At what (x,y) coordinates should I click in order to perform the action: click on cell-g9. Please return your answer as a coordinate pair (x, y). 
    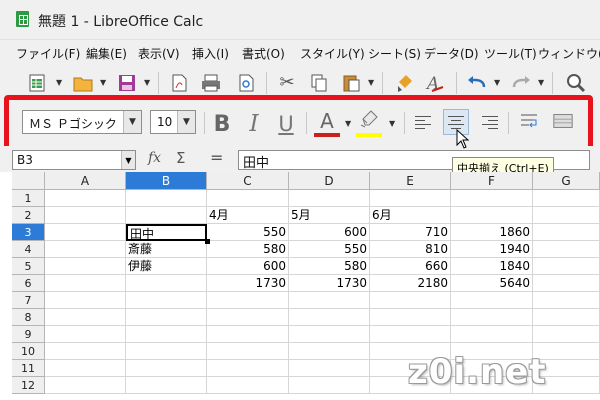
    Looking at the image, I should click on (566, 334).